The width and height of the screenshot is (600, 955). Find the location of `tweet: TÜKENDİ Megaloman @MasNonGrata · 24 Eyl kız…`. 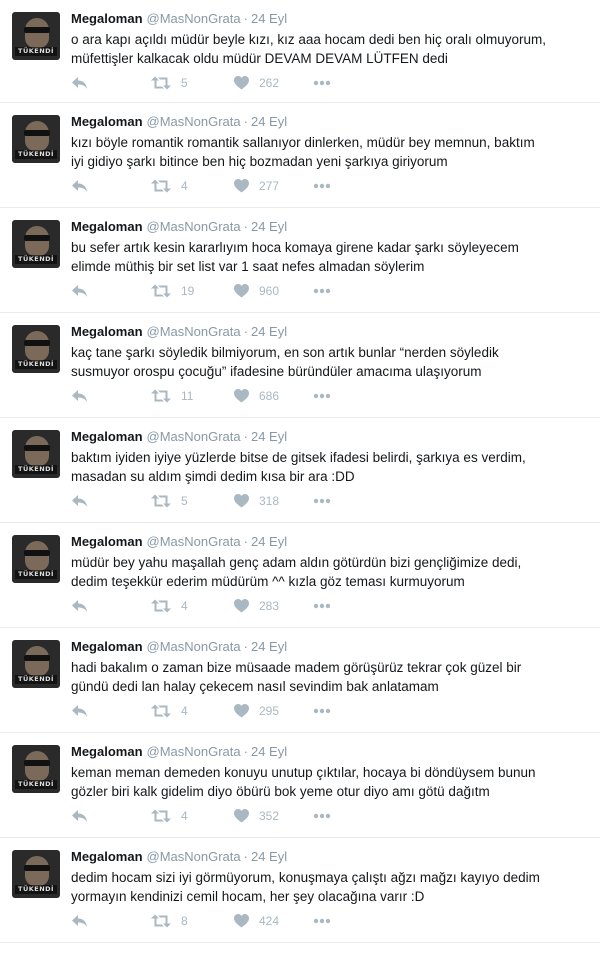

tweet: TÜKENDİ Megaloman @MasNonGrata · 24 Eyl kız… is located at coordinates (300, 155).